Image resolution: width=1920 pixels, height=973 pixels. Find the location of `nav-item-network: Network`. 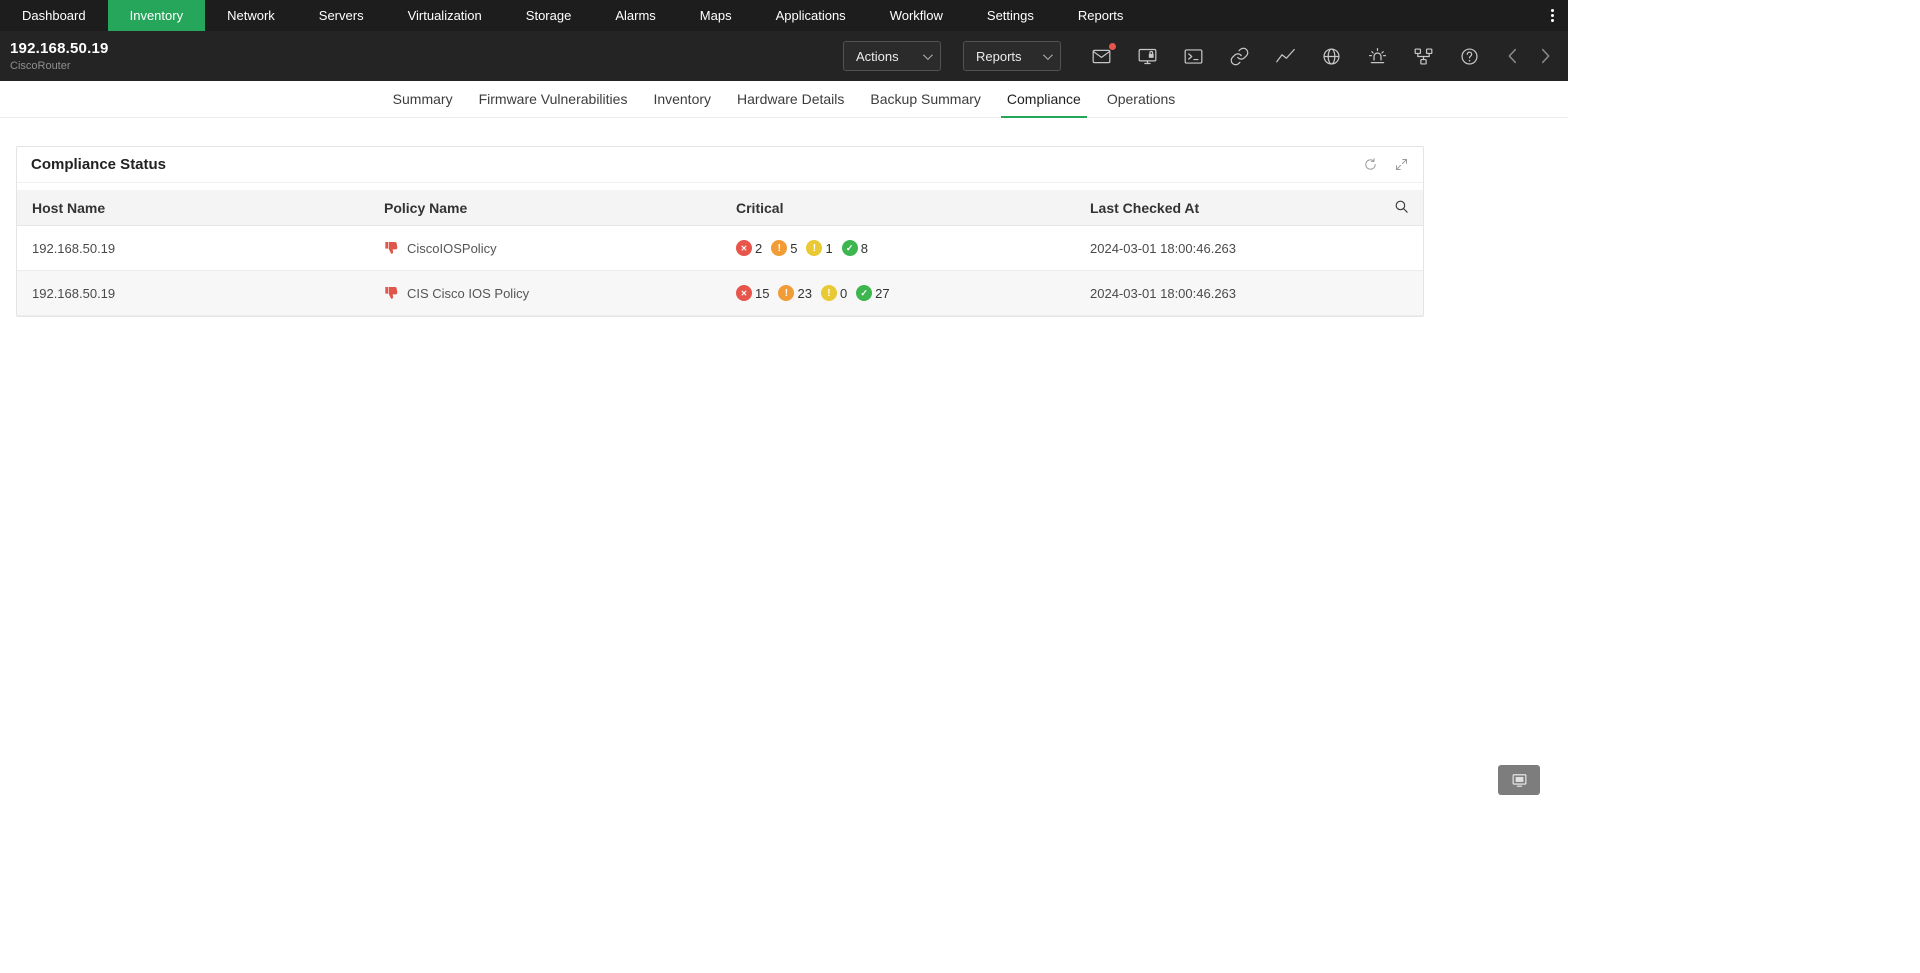

nav-item-network: Network is located at coordinates (251, 15).